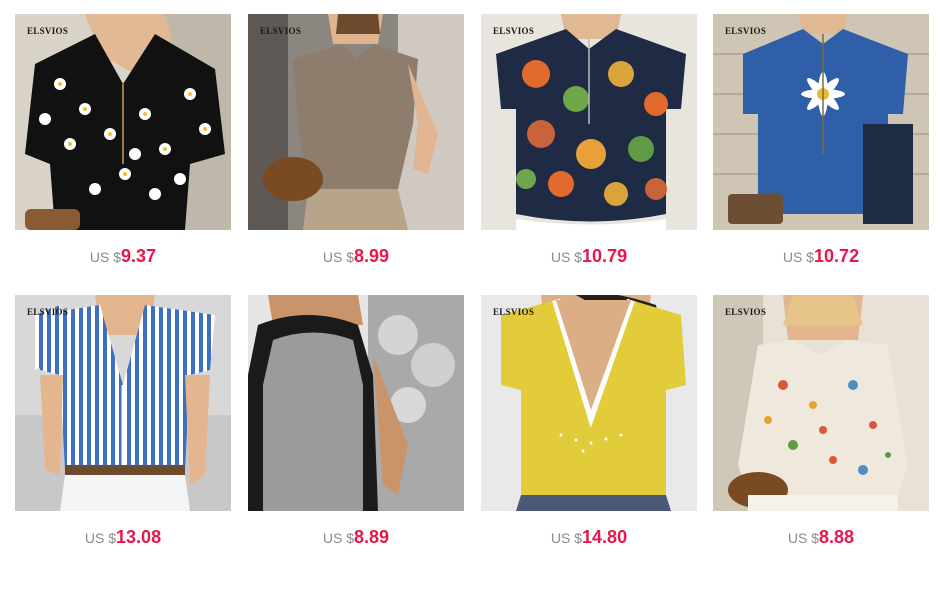 The height and width of the screenshot is (591, 943). I want to click on price-amount: 10.79, so click(605, 256).